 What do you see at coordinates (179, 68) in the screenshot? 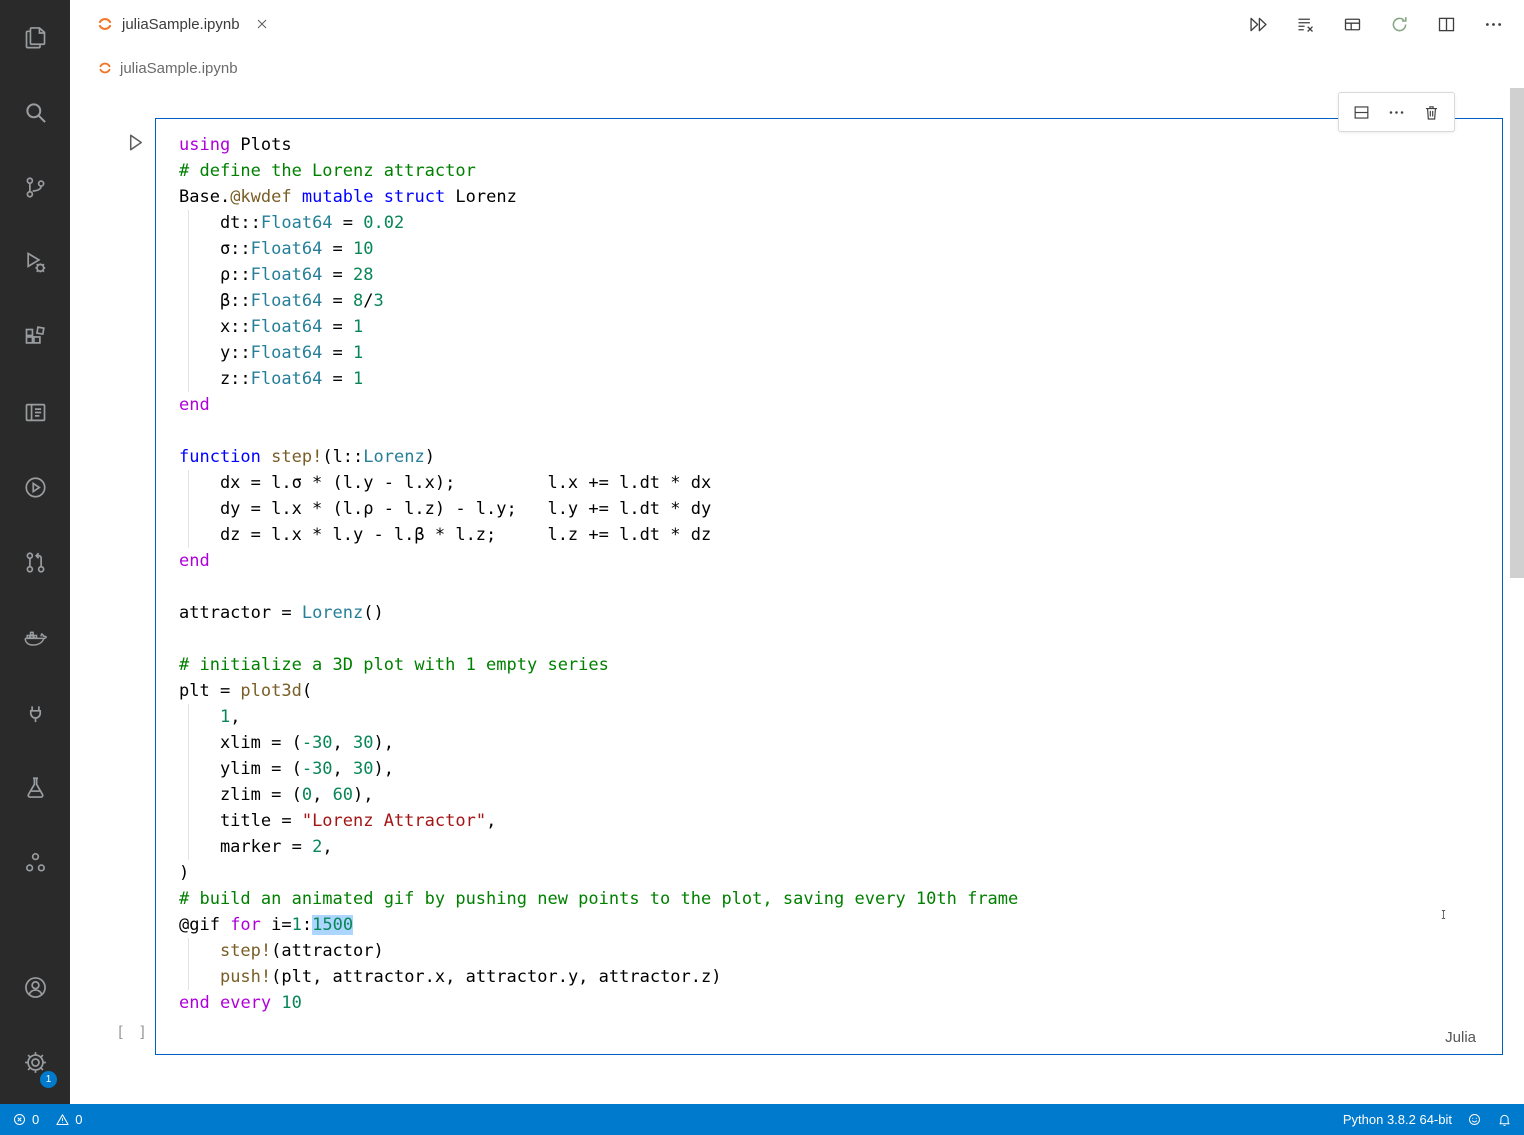
I see `breadcrumb-file: juliaSample.ipynb` at bounding box center [179, 68].